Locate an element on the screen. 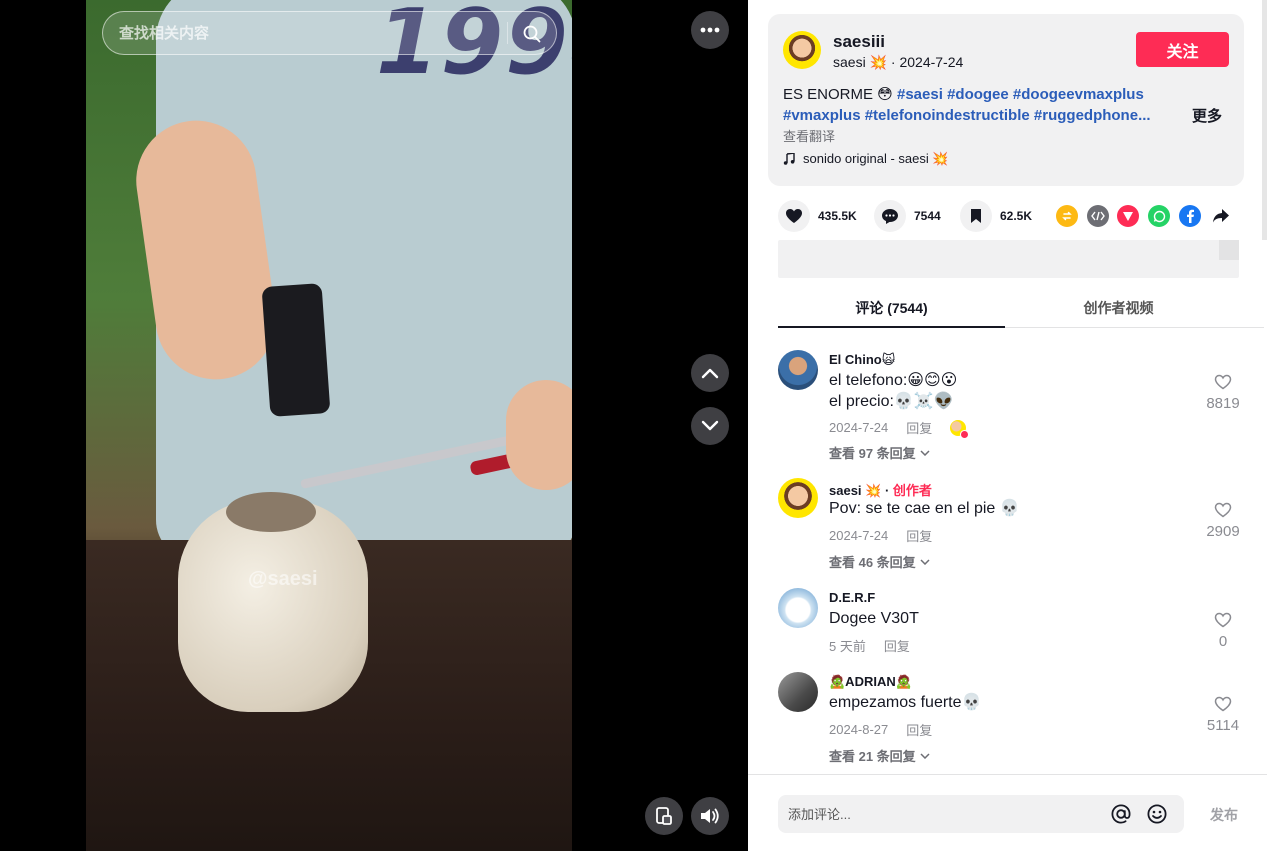 Image resolution: width=1267 pixels, height=851 pixels. volume-icon is located at coordinates (710, 816).